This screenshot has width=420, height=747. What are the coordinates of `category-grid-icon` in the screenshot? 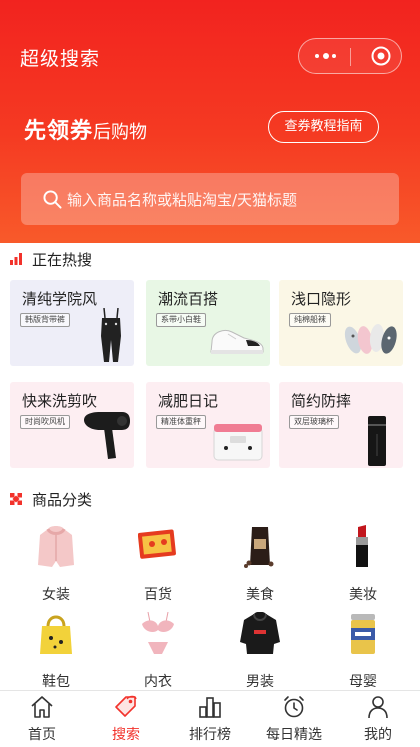 It's located at (16, 499).